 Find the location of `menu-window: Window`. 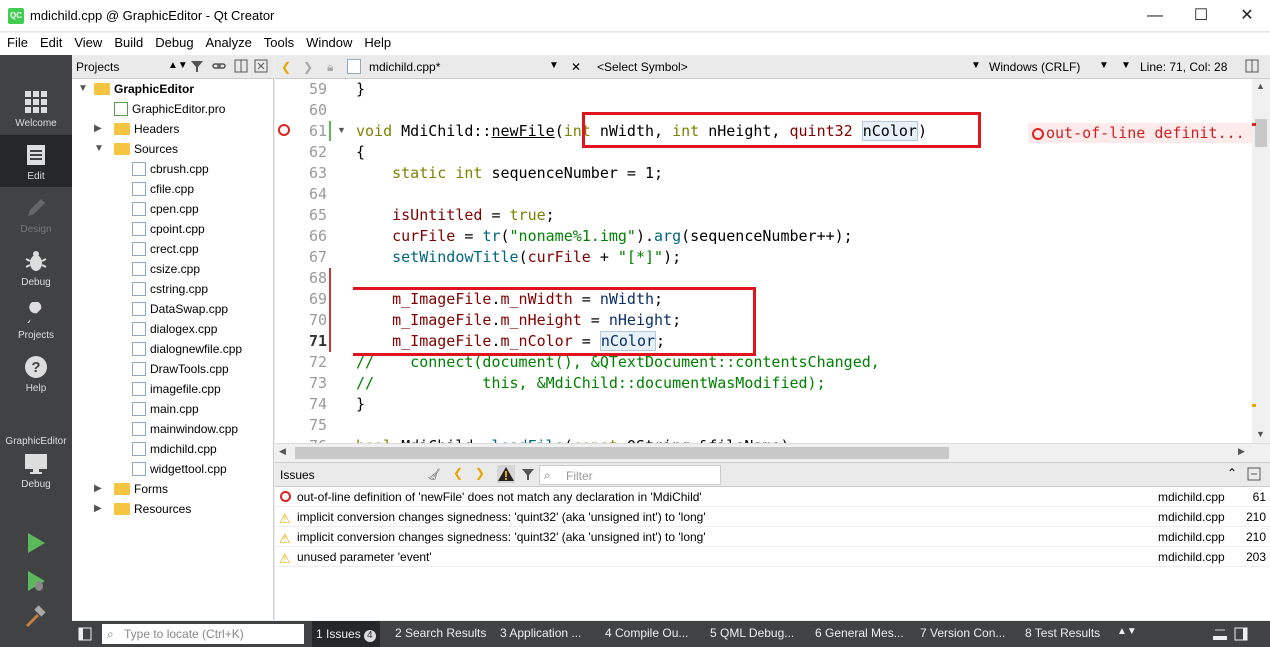

menu-window: Window is located at coordinates (329, 42).